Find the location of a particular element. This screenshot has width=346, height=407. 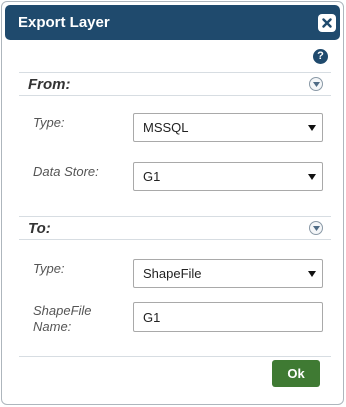

to-type-select: ShapeFile is located at coordinates (228, 273).